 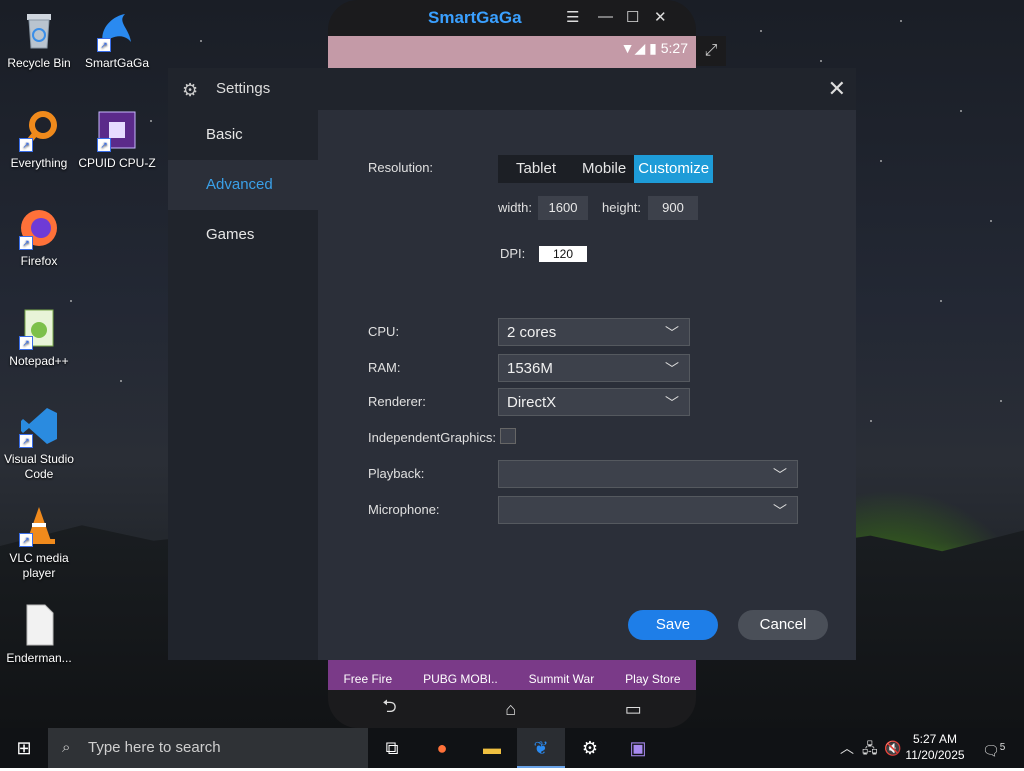 I want to click on resolution-mode-segmented: Tablet Mobile Customize, so click(x=606, y=169).